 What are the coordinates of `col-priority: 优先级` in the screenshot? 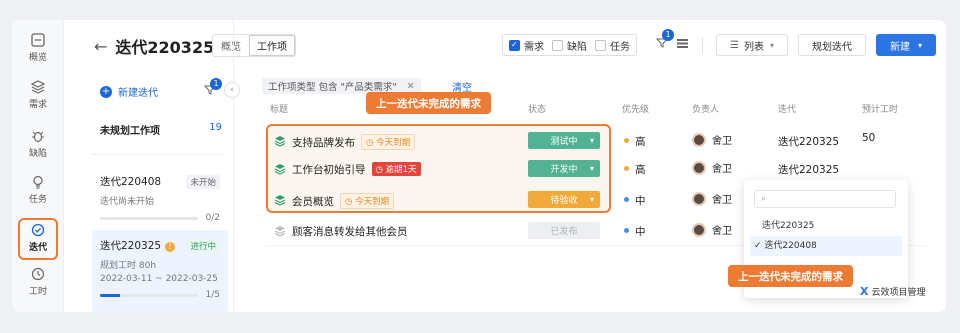 It's located at (636, 110).